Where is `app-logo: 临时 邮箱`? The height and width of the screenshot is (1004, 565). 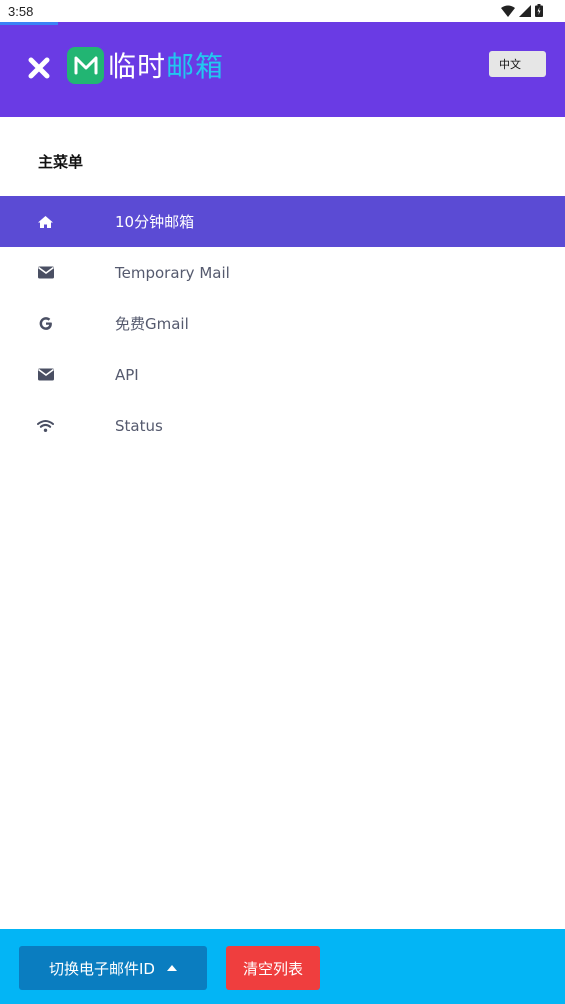 app-logo: 临时 邮箱 is located at coordinates (145, 65).